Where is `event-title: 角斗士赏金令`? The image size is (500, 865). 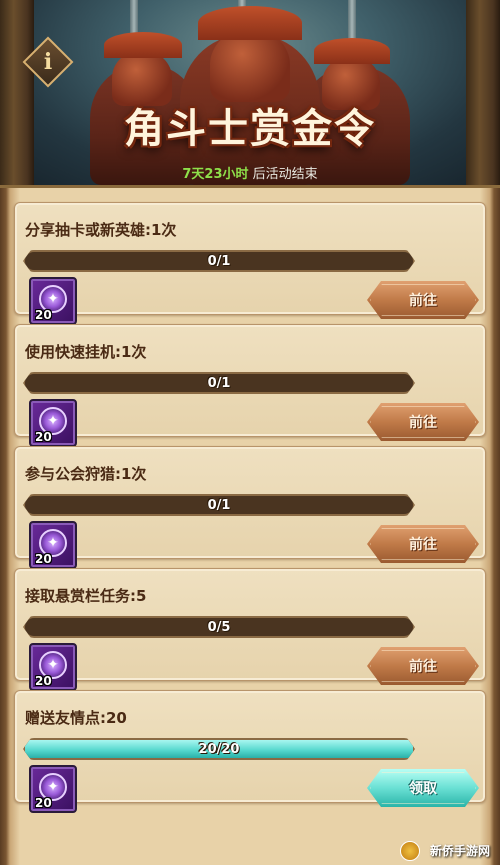
event-title: 角斗士赏金令 is located at coordinates (250, 128).